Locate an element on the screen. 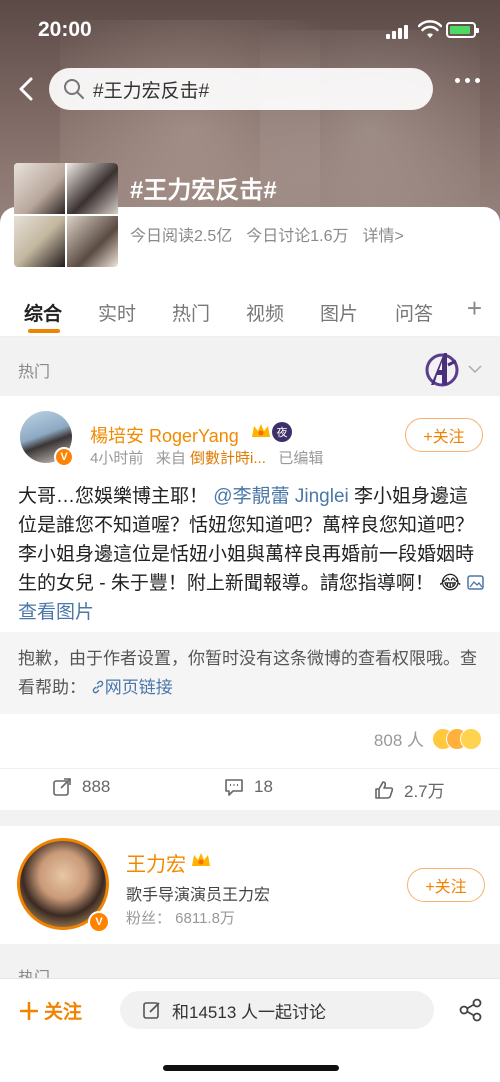 The width and height of the screenshot is (500, 1082). read-count: 今日阅读2.5亿 is located at coordinates (181, 236).